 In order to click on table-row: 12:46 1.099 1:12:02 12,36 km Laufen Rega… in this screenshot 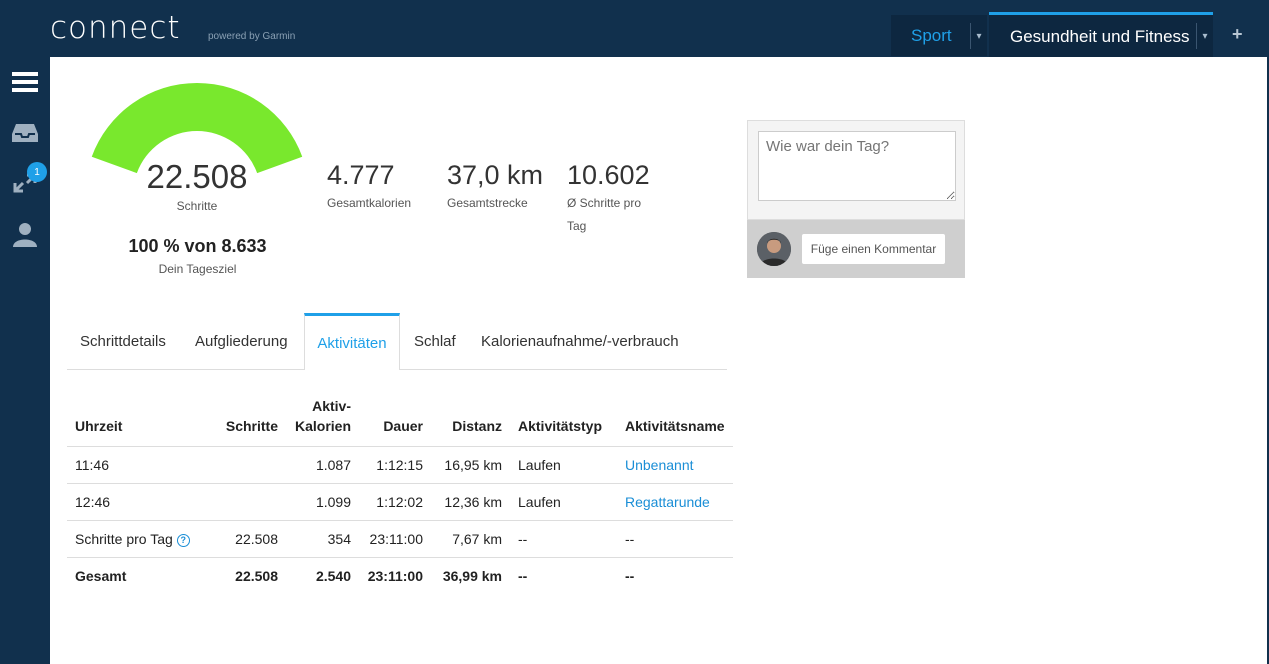, I will do `click(400, 502)`.